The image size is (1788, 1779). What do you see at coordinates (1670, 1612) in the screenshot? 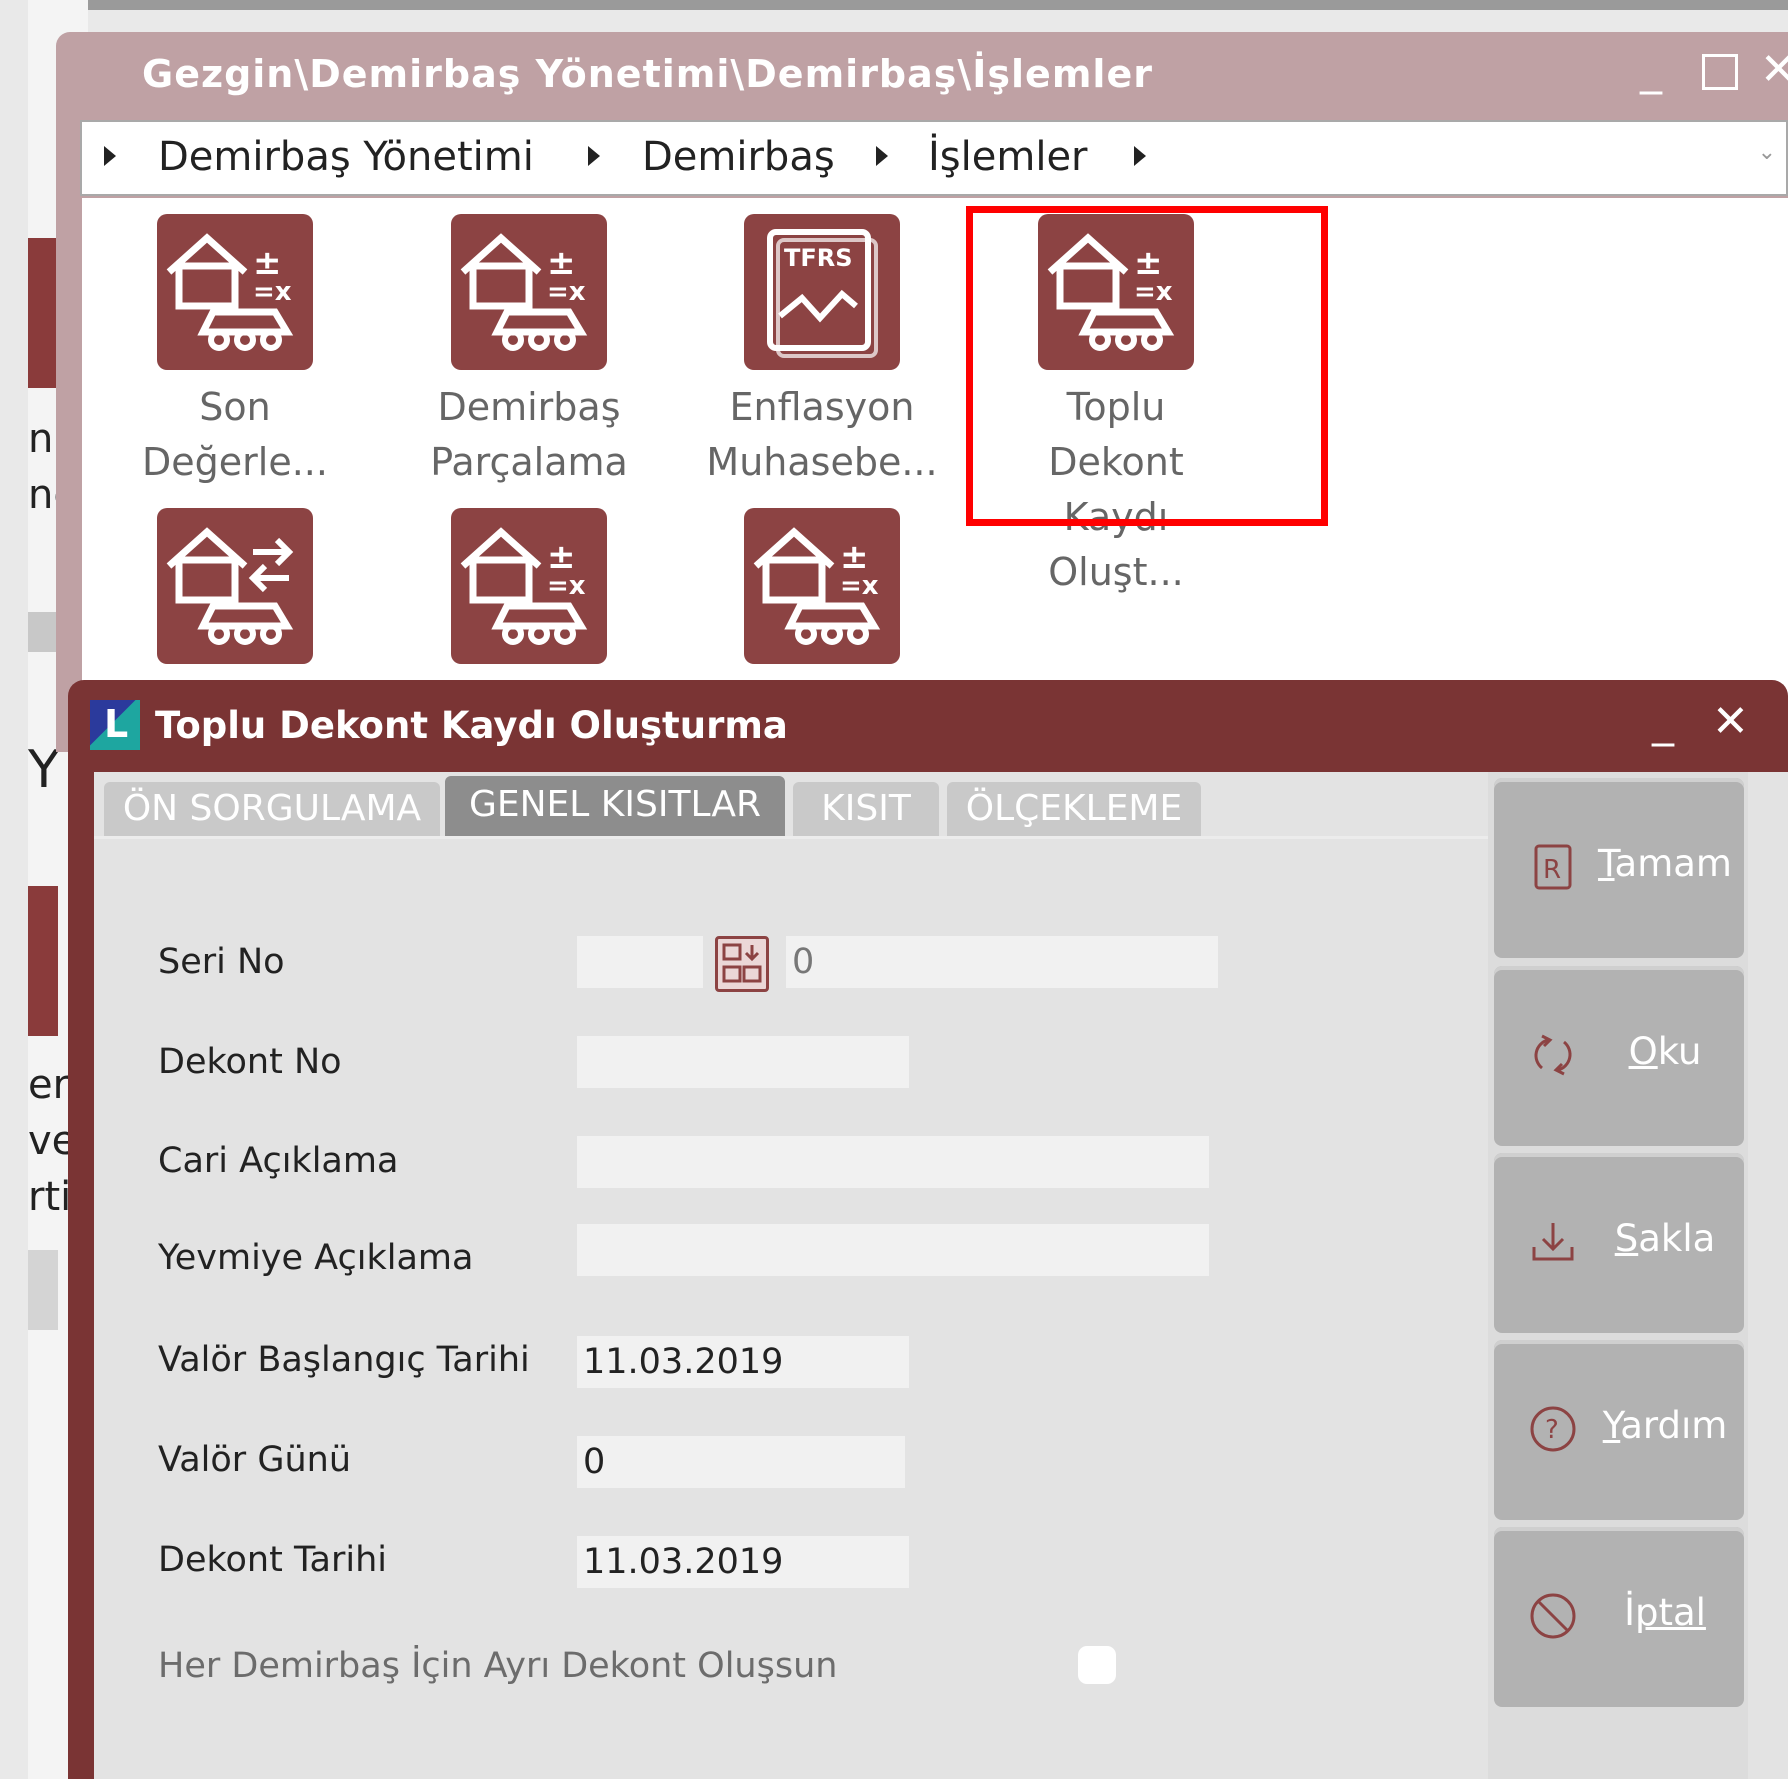
I see `button-text: ptal` at bounding box center [1670, 1612].